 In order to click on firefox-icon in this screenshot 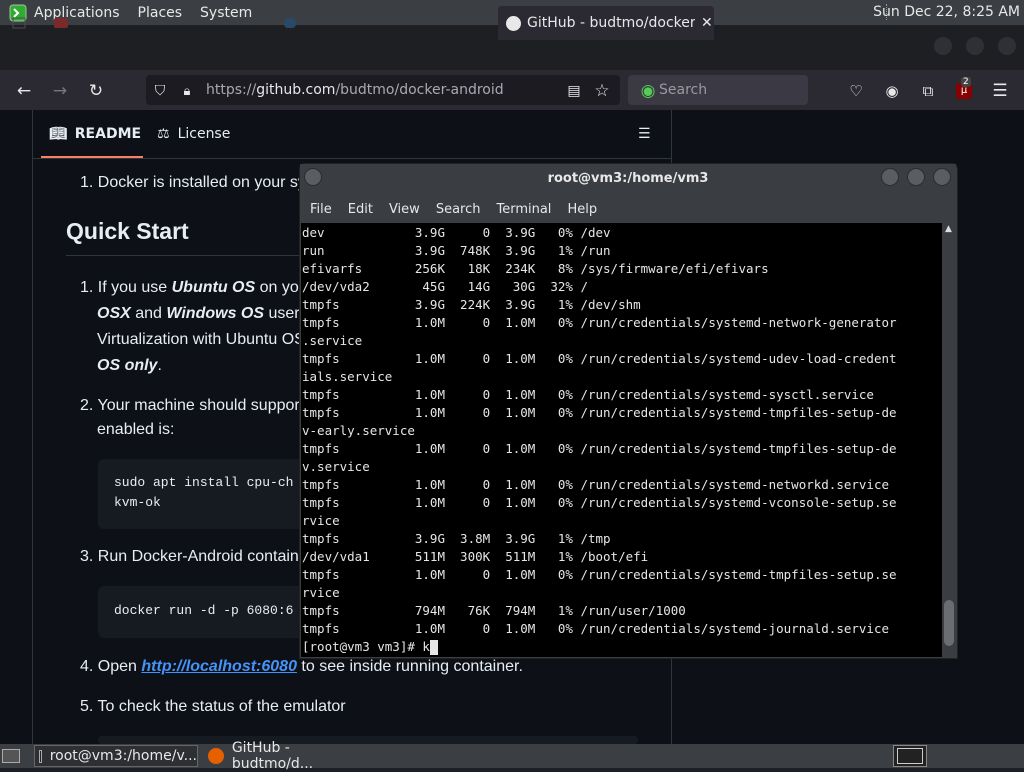, I will do `click(216, 756)`.